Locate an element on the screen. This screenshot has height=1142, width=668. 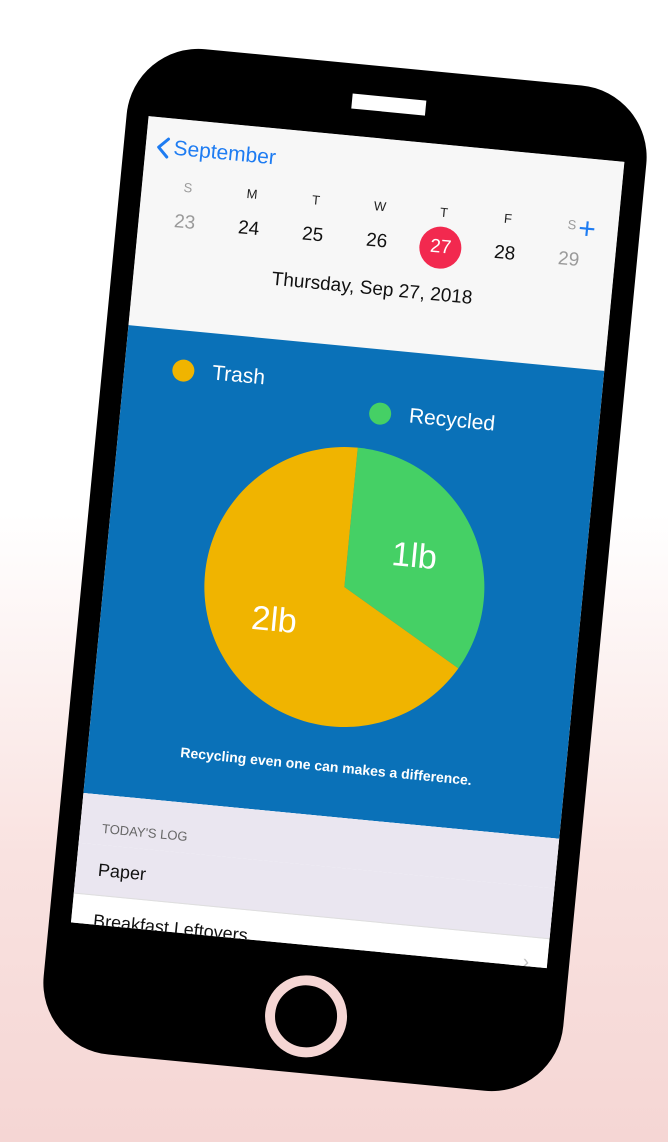
recycled-dot-icon is located at coordinates (380, 413).